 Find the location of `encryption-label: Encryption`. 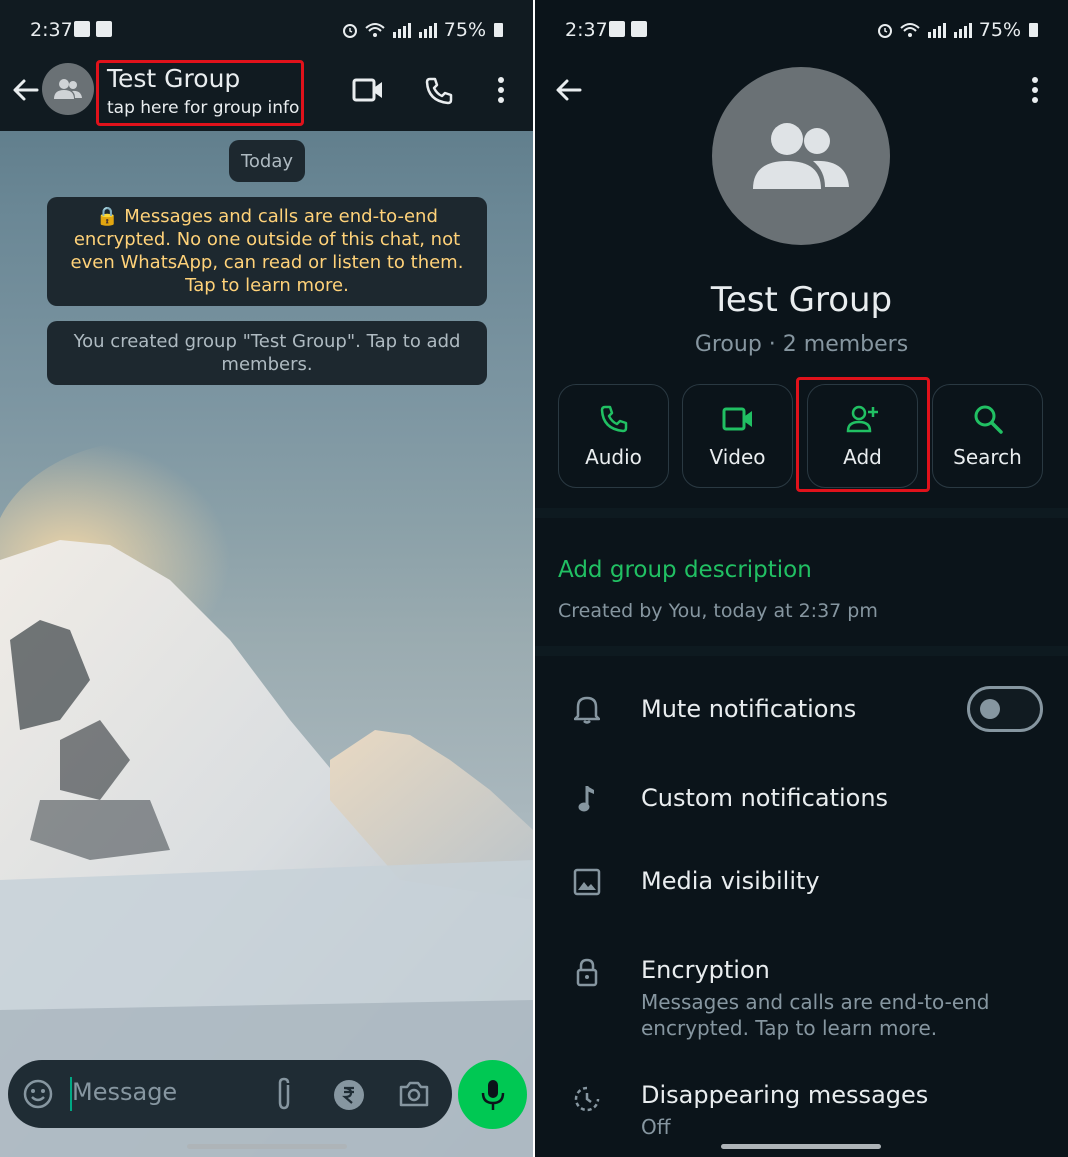

encryption-label: Encryption is located at coordinates (705, 970).